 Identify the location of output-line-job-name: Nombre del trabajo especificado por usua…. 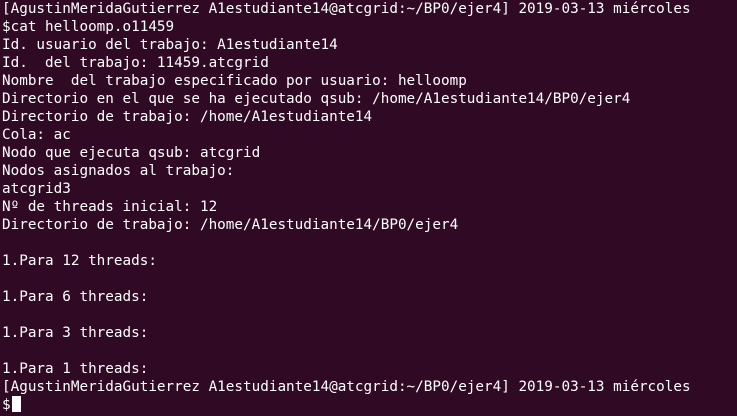
(234, 81).